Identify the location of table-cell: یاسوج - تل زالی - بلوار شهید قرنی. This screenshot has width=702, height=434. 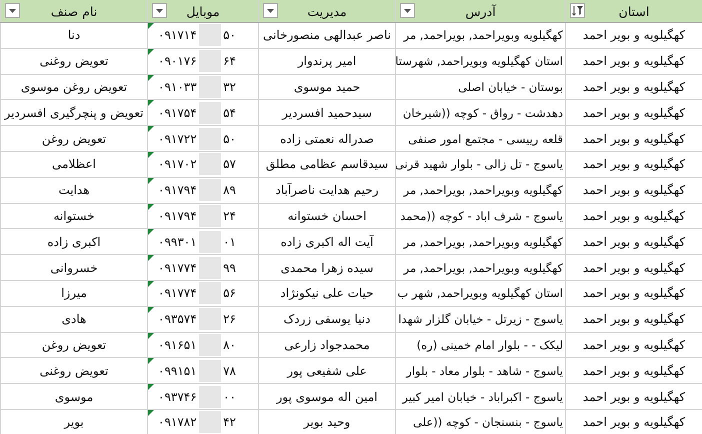
(480, 164).